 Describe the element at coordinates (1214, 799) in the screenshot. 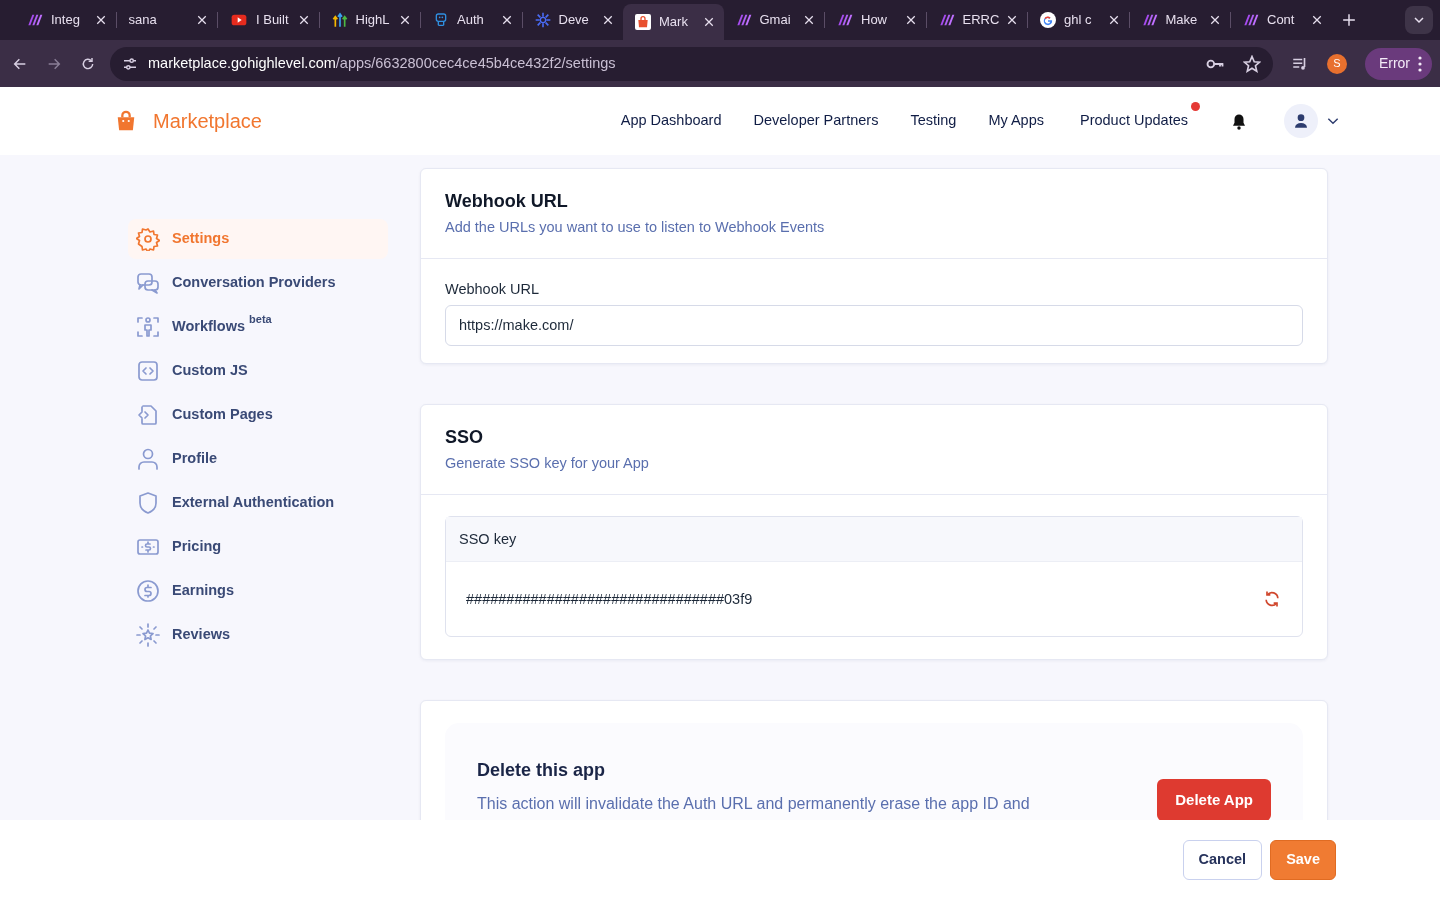

I see `delete-app-button: Delete App` at that location.